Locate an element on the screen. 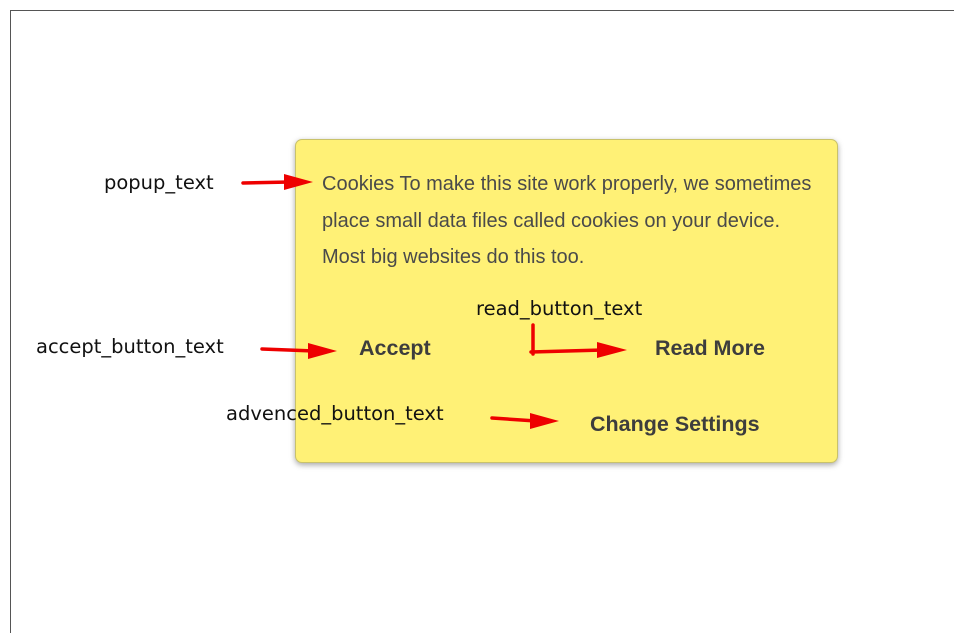 The image size is (954, 633). frame-left-border is located at coordinates (10, 321).